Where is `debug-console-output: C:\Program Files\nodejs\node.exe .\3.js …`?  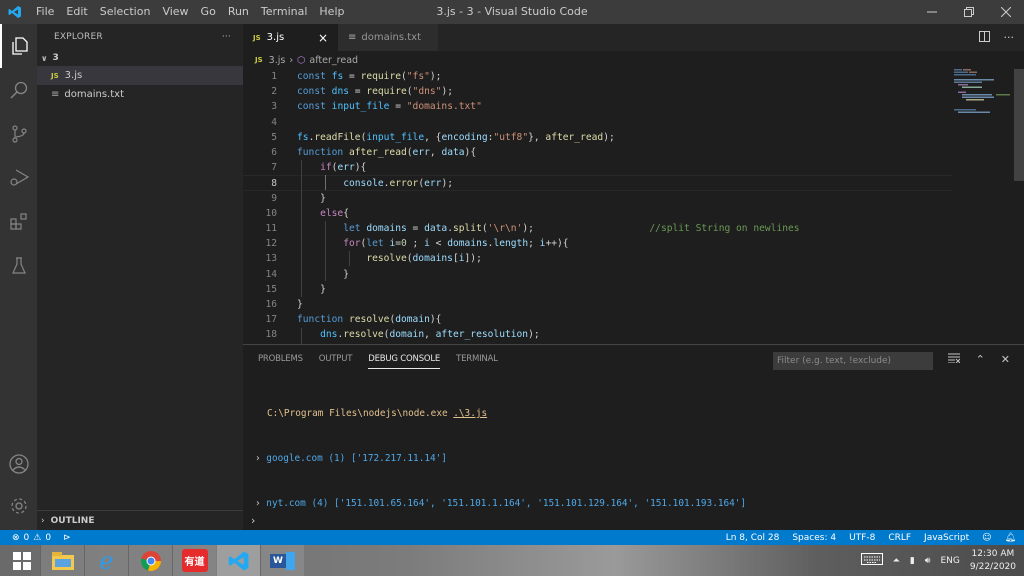 debug-console-output: C:\Program Files\nodejs\node.exe .\3.js … is located at coordinates (500, 458).